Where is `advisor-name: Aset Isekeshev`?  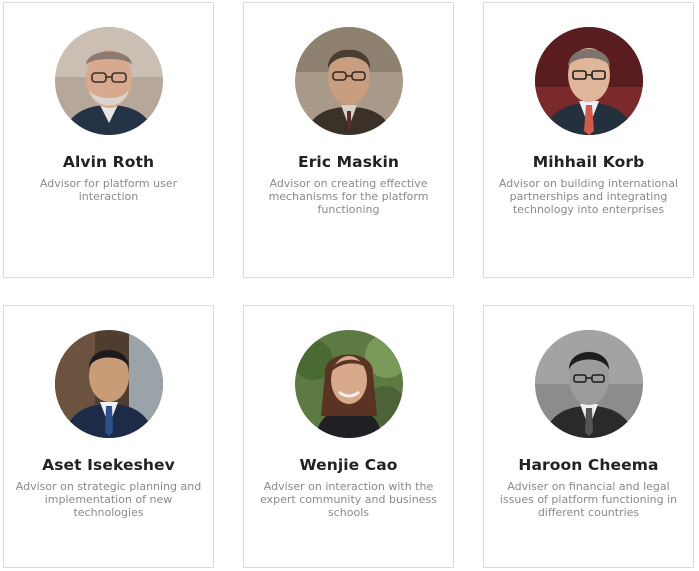
advisor-name: Aset Isekeshev is located at coordinates (108, 465).